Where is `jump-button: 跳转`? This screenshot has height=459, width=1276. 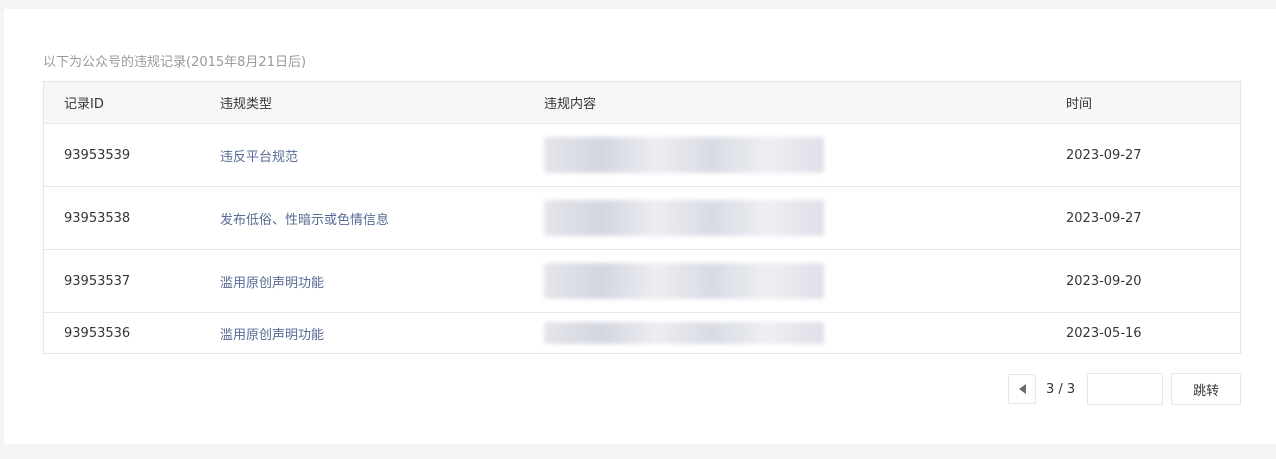
jump-button: 跳转 is located at coordinates (1206, 389).